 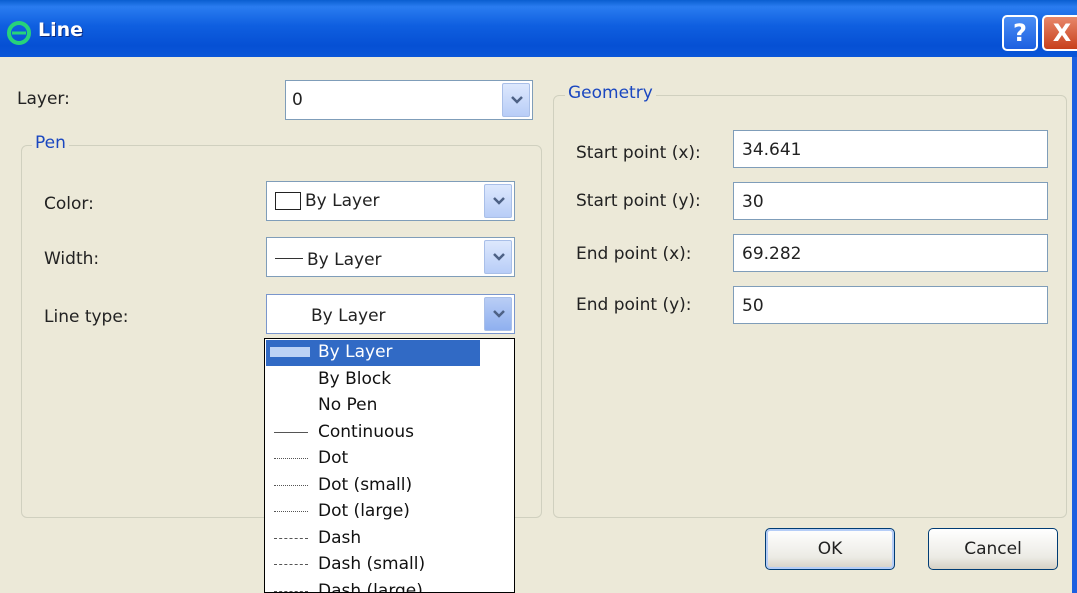 I want to click on start-x-label: Start point (x):, so click(x=638, y=153).